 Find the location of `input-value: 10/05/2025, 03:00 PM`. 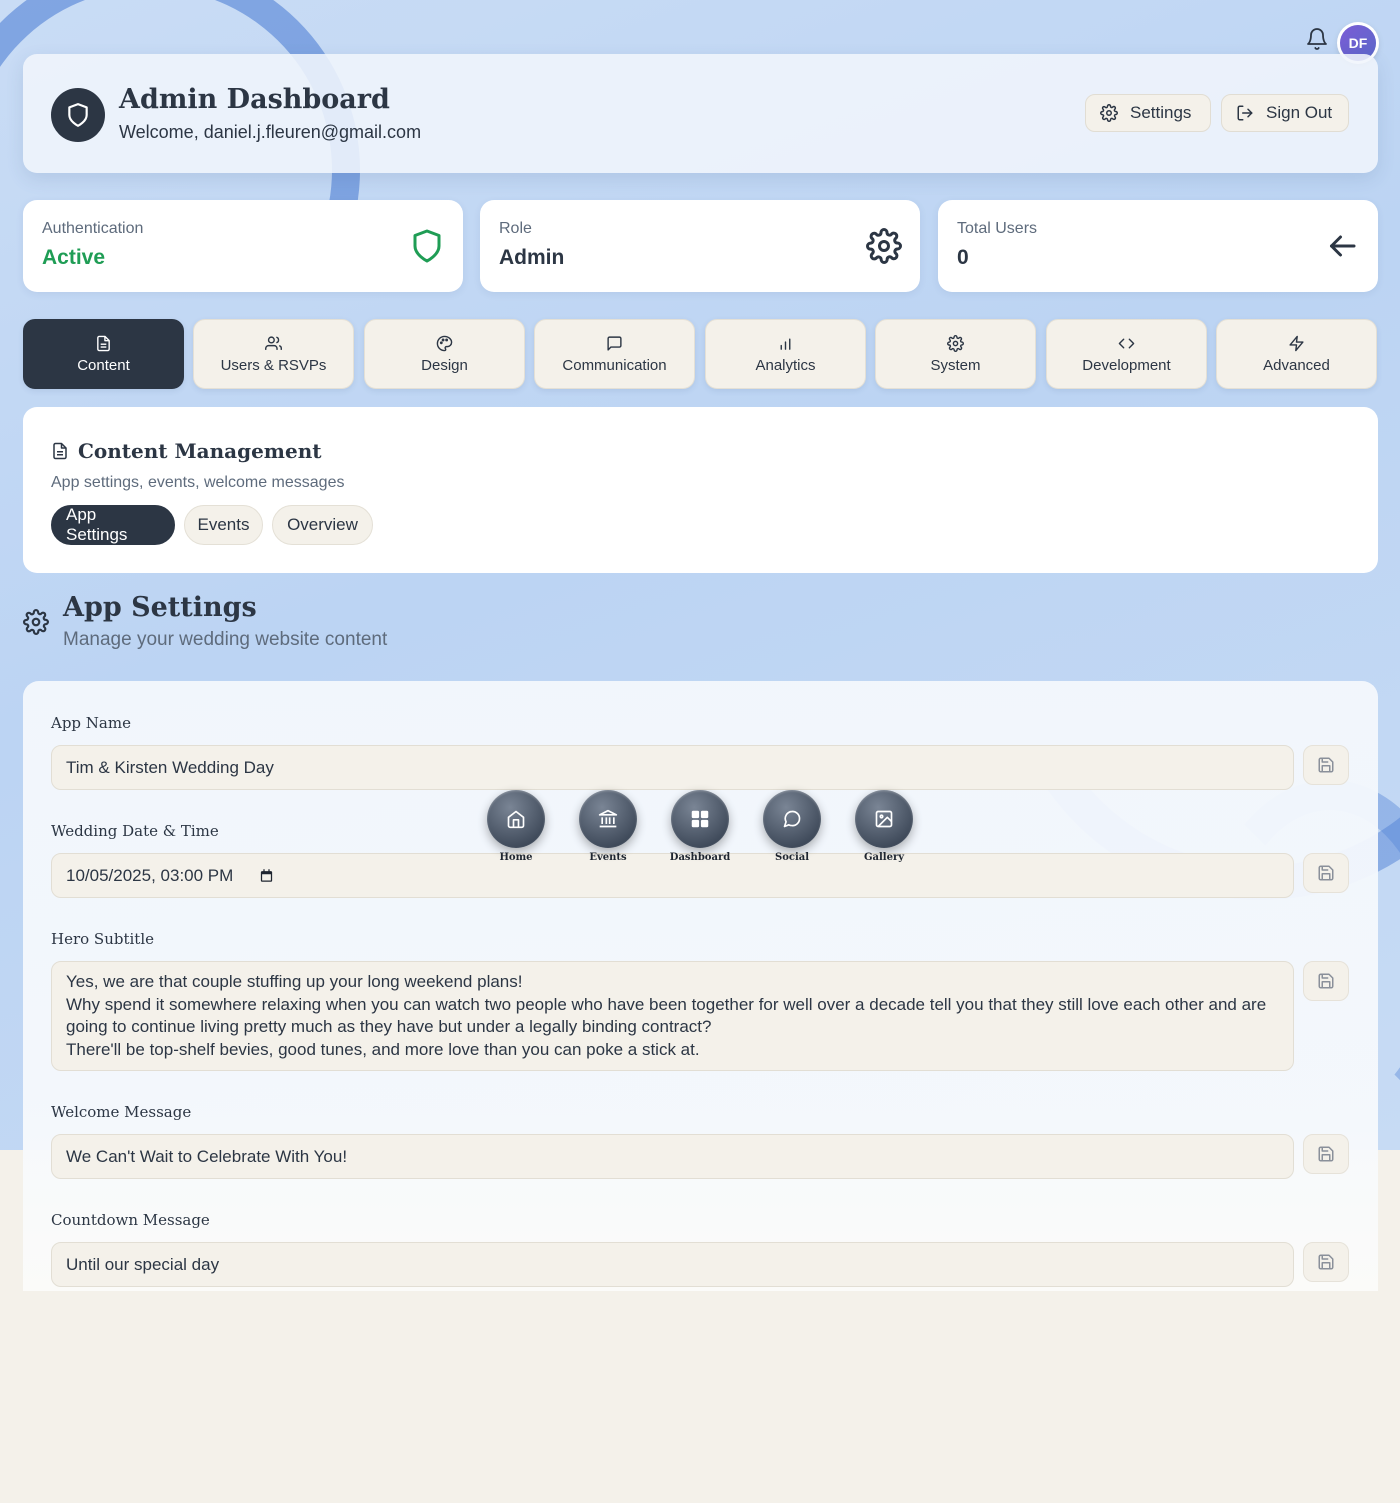

input-value: 10/05/2025, 03:00 PM is located at coordinates (150, 875).